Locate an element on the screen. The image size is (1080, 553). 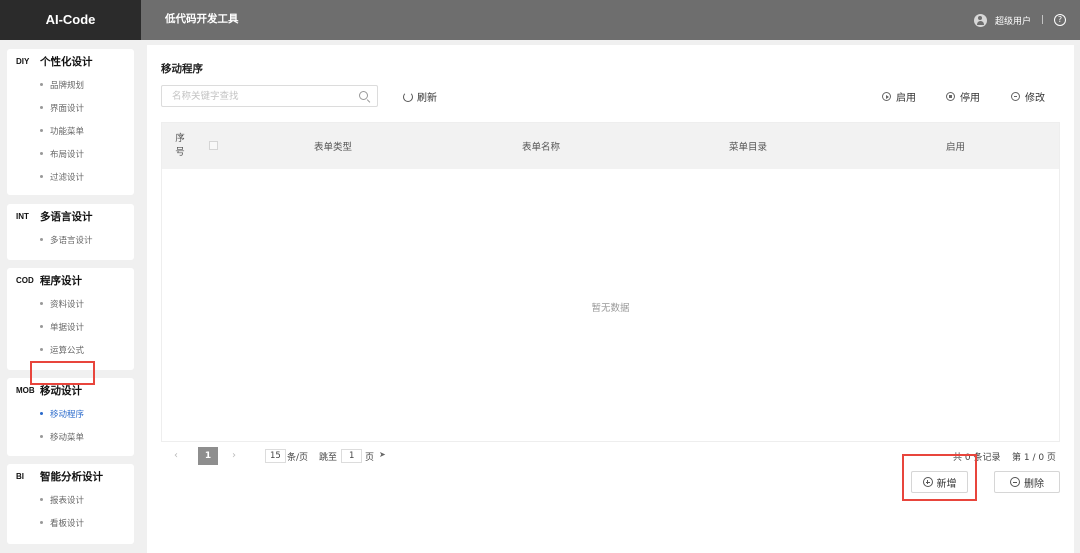
group-code: MOB is located at coordinates (25, 390).